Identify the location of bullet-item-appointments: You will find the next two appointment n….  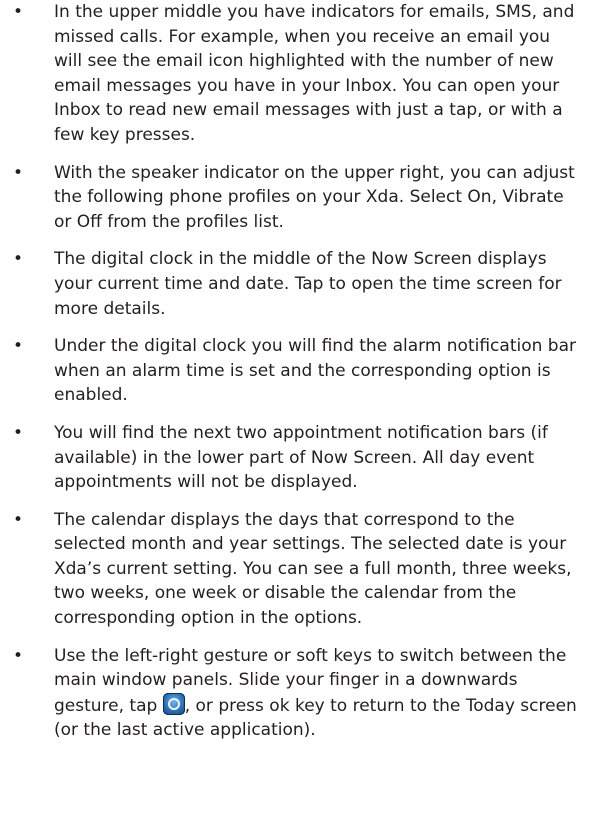
(292, 458).